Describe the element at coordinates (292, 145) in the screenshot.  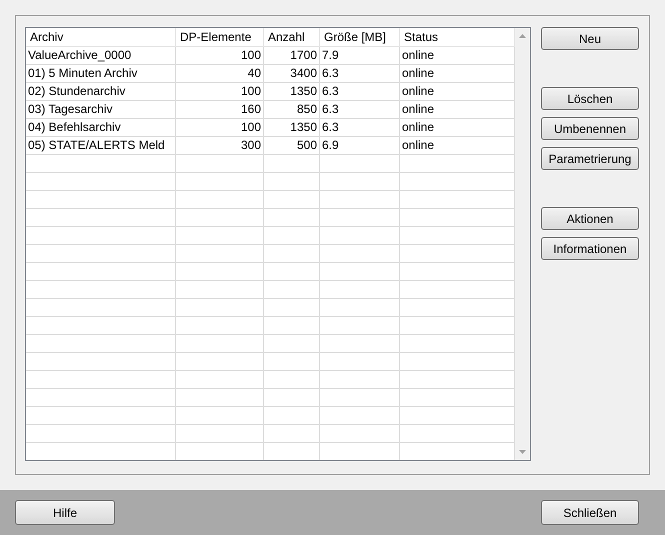
I see `table-cell: 500` at that location.